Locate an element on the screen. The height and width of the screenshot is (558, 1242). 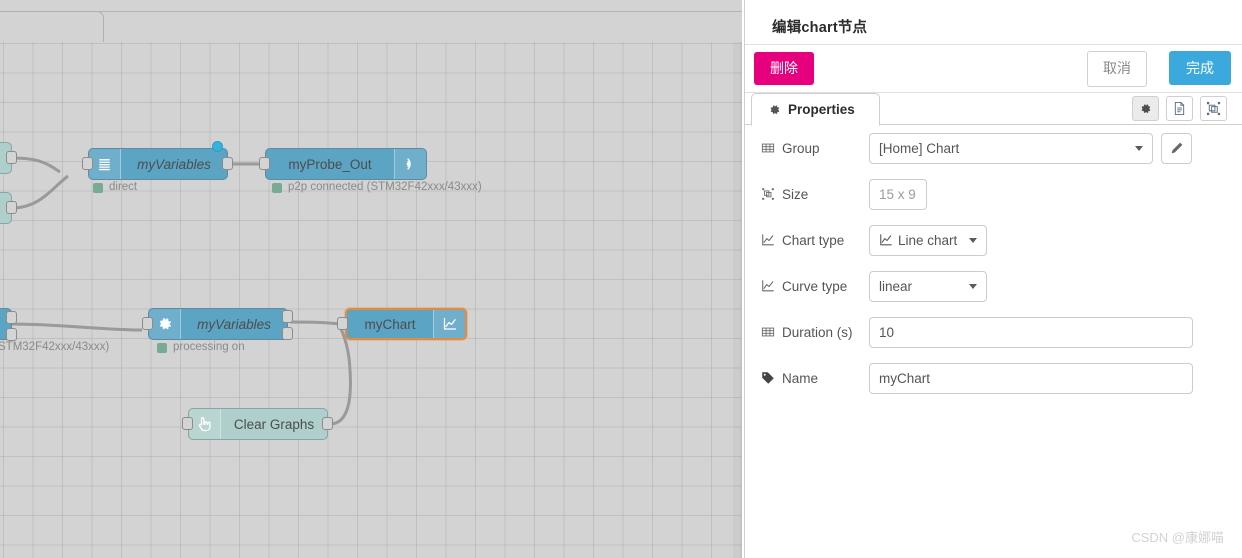
form-row-chart-type: Chart type Line chart is located at coordinates (993, 240).